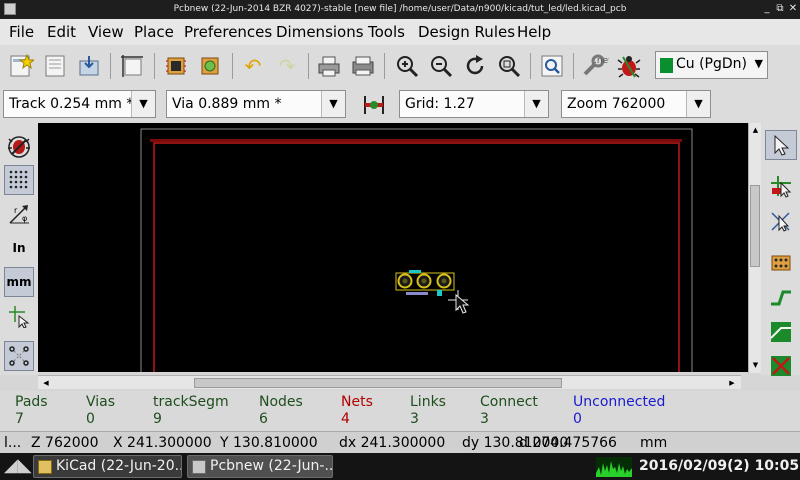 The image size is (800, 480). Describe the element at coordinates (363, 66) in the screenshot. I see `plot-icon` at that location.